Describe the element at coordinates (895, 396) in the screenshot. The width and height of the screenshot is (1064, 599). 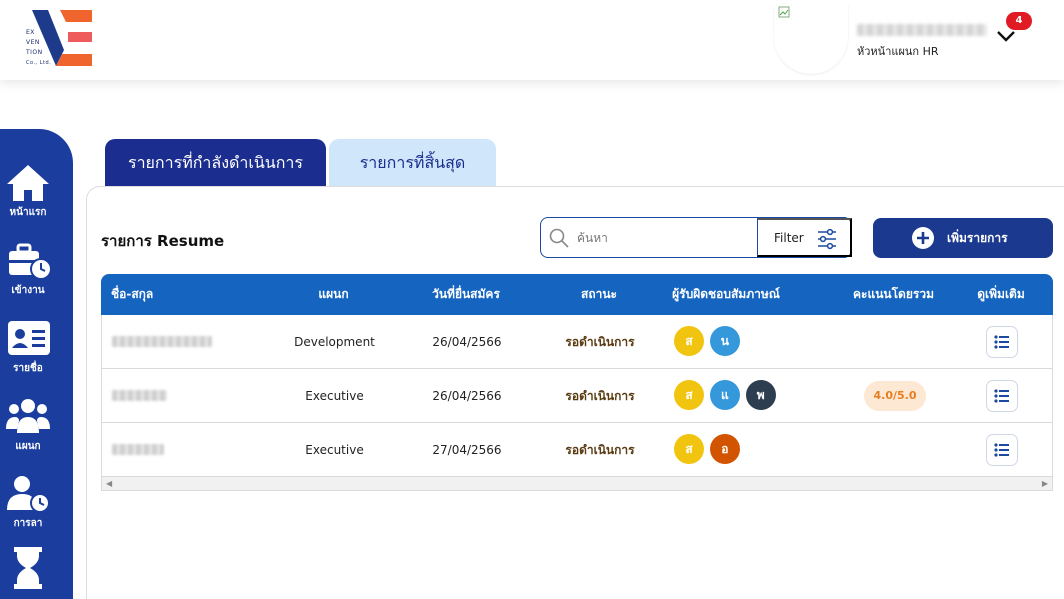
I see `score-badge: 4.0/5.0` at that location.